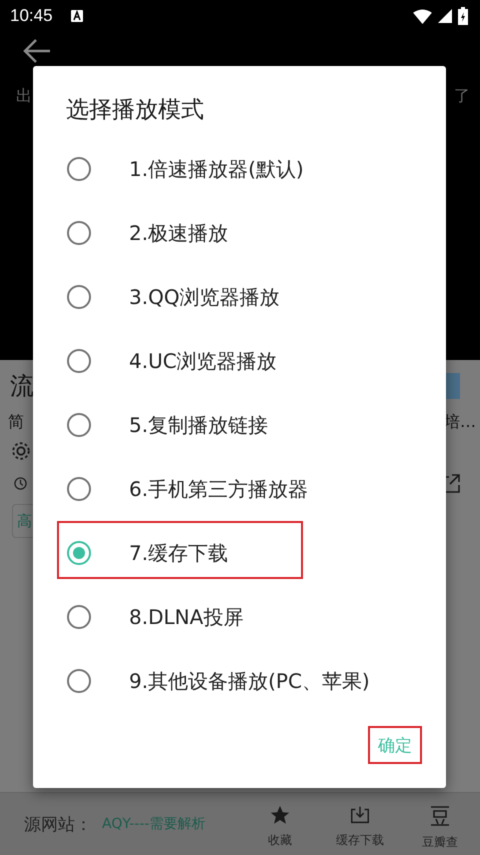  What do you see at coordinates (422, 16) in the screenshot?
I see `wifi-icon` at bounding box center [422, 16].